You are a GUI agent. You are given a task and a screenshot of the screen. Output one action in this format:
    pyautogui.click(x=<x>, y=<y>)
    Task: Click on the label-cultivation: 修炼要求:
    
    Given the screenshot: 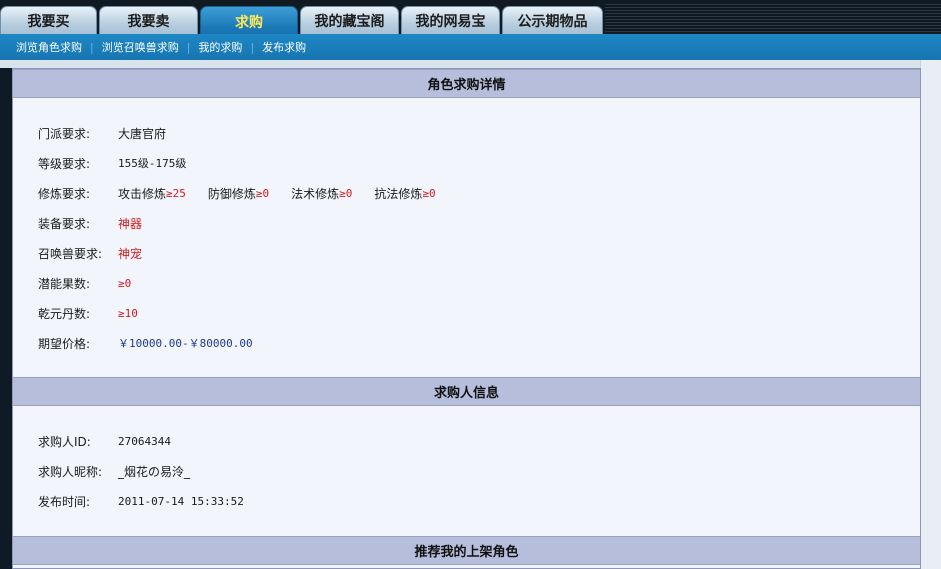 What is the action you would take?
    pyautogui.click(x=64, y=193)
    